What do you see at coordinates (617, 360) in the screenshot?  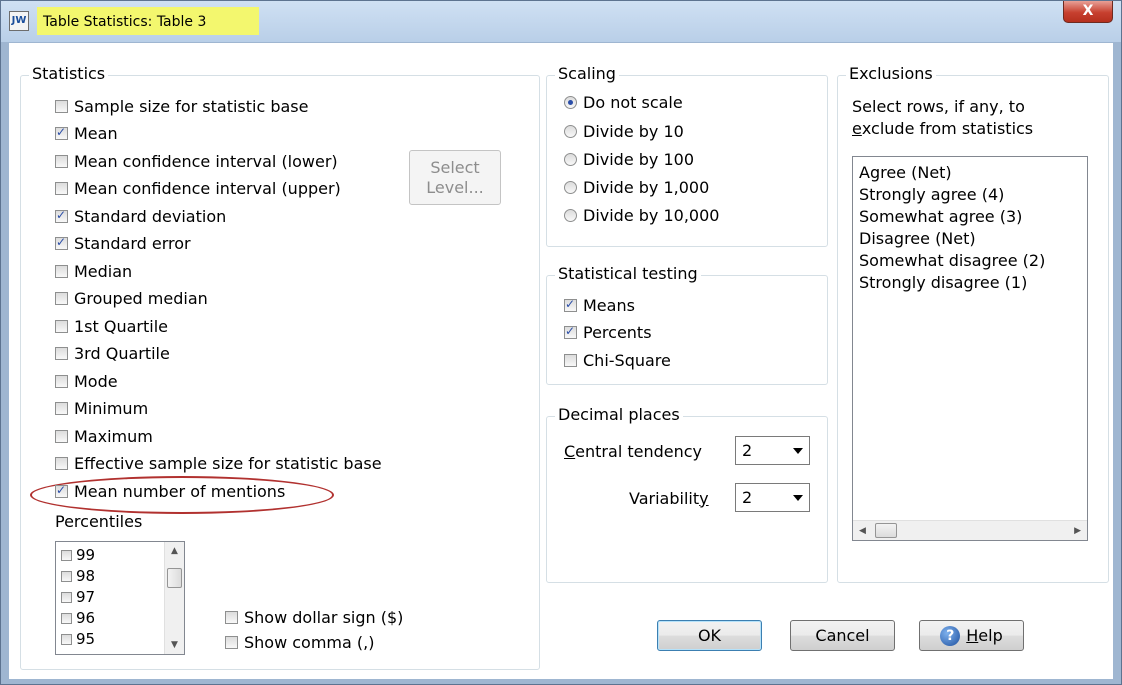 I see `testing-checkbox: Chi-Square` at bounding box center [617, 360].